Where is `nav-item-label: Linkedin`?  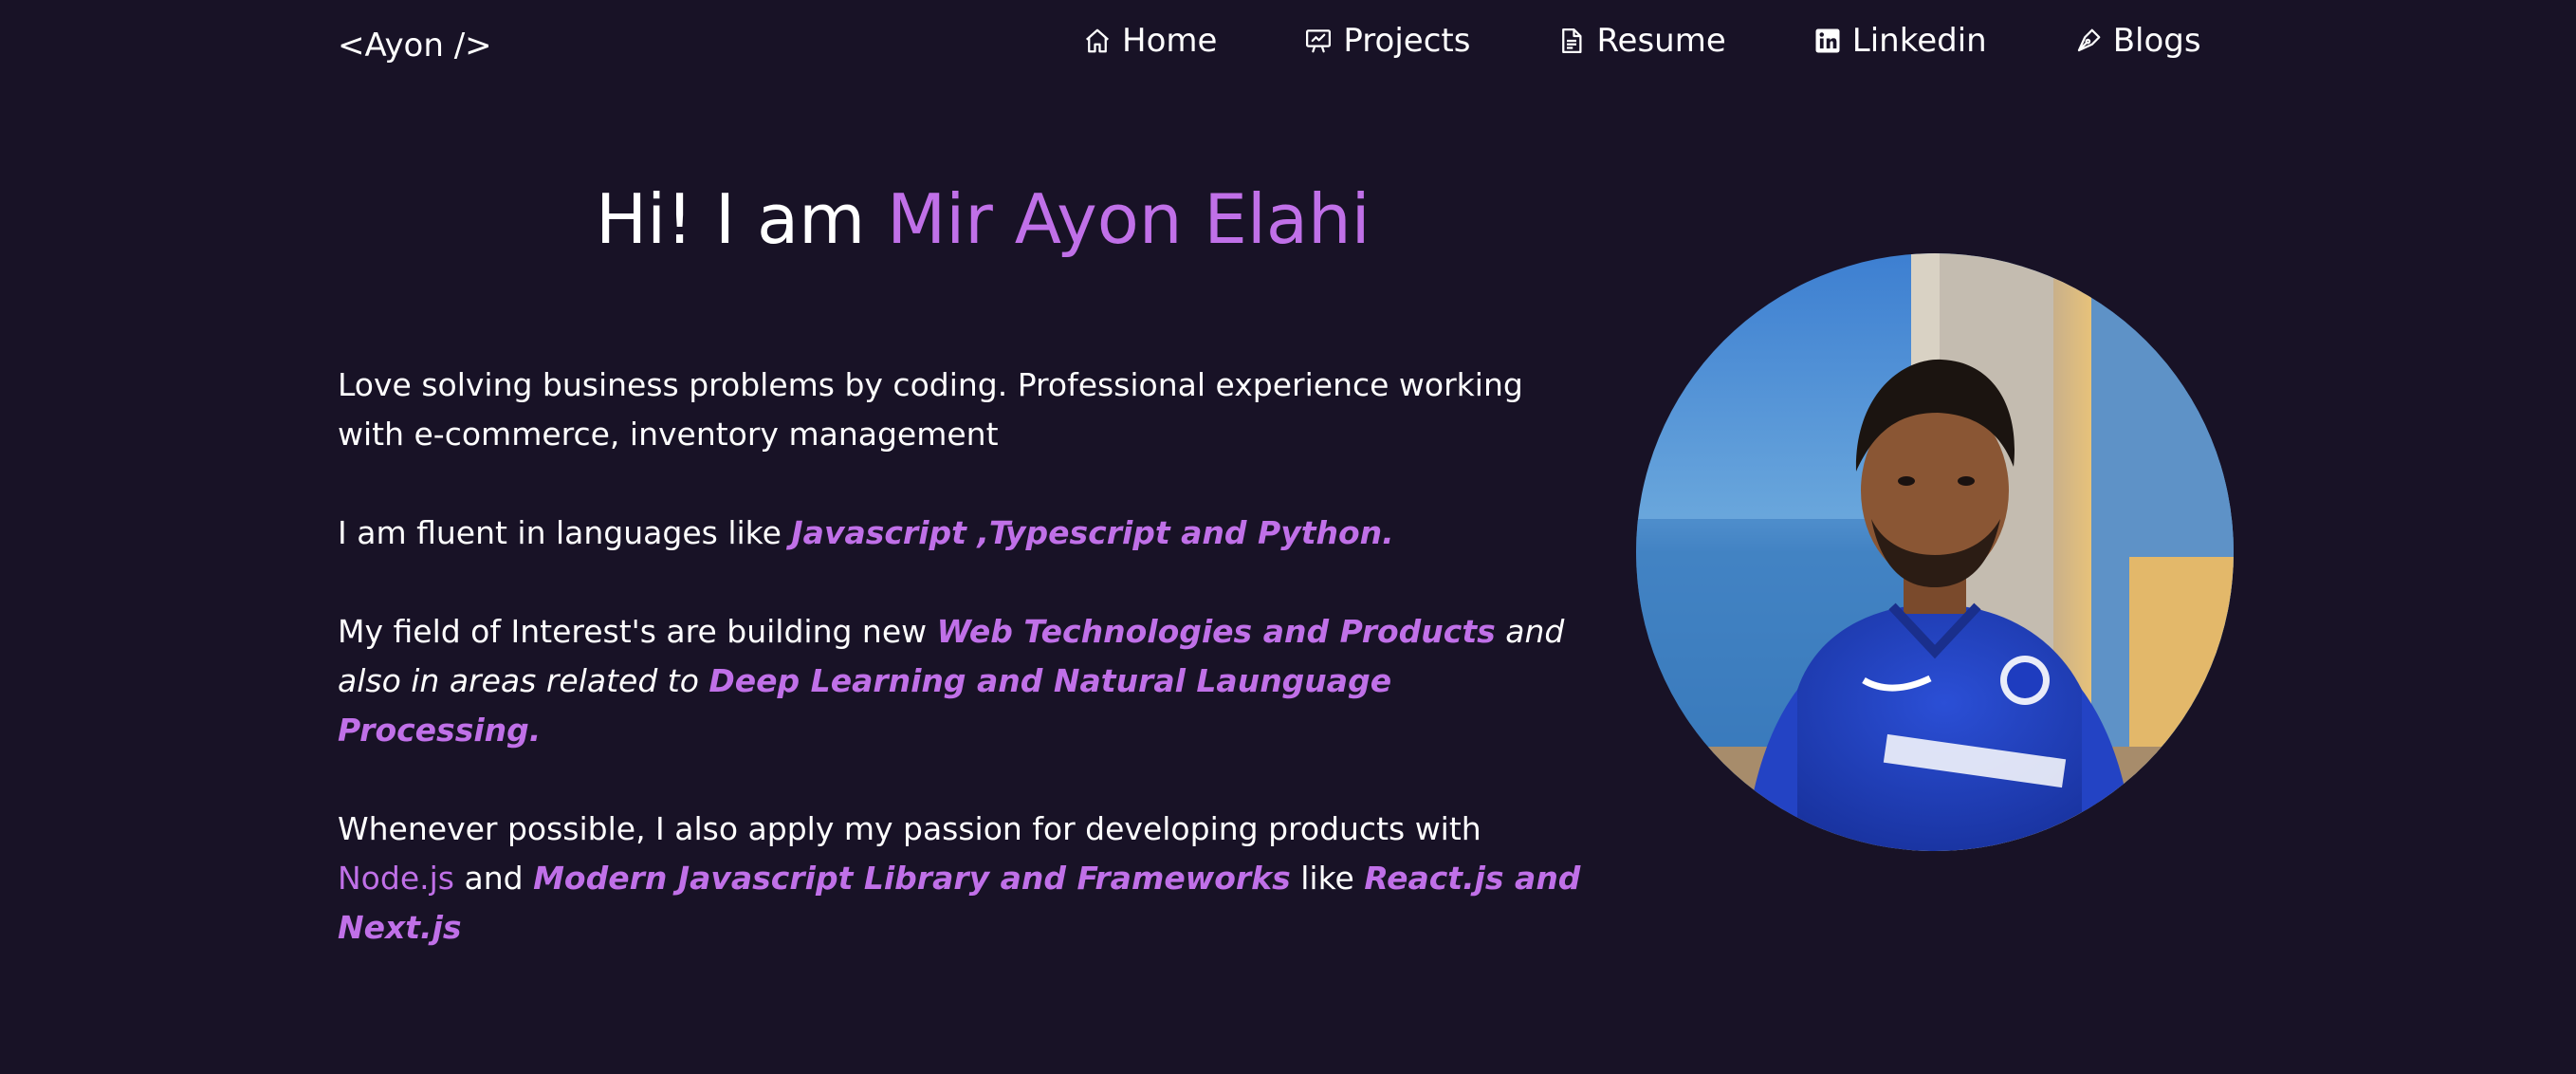 nav-item-label: Linkedin is located at coordinates (1919, 41).